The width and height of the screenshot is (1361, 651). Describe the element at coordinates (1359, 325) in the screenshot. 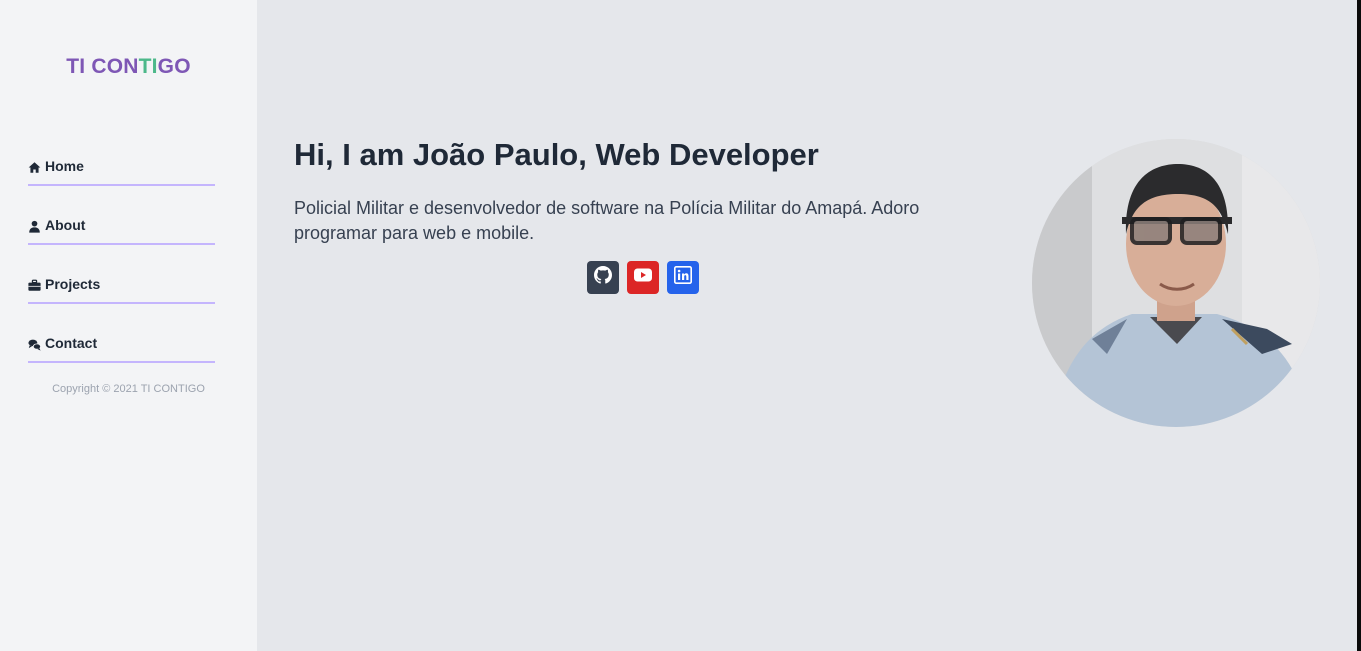

I see `window-edge` at that location.